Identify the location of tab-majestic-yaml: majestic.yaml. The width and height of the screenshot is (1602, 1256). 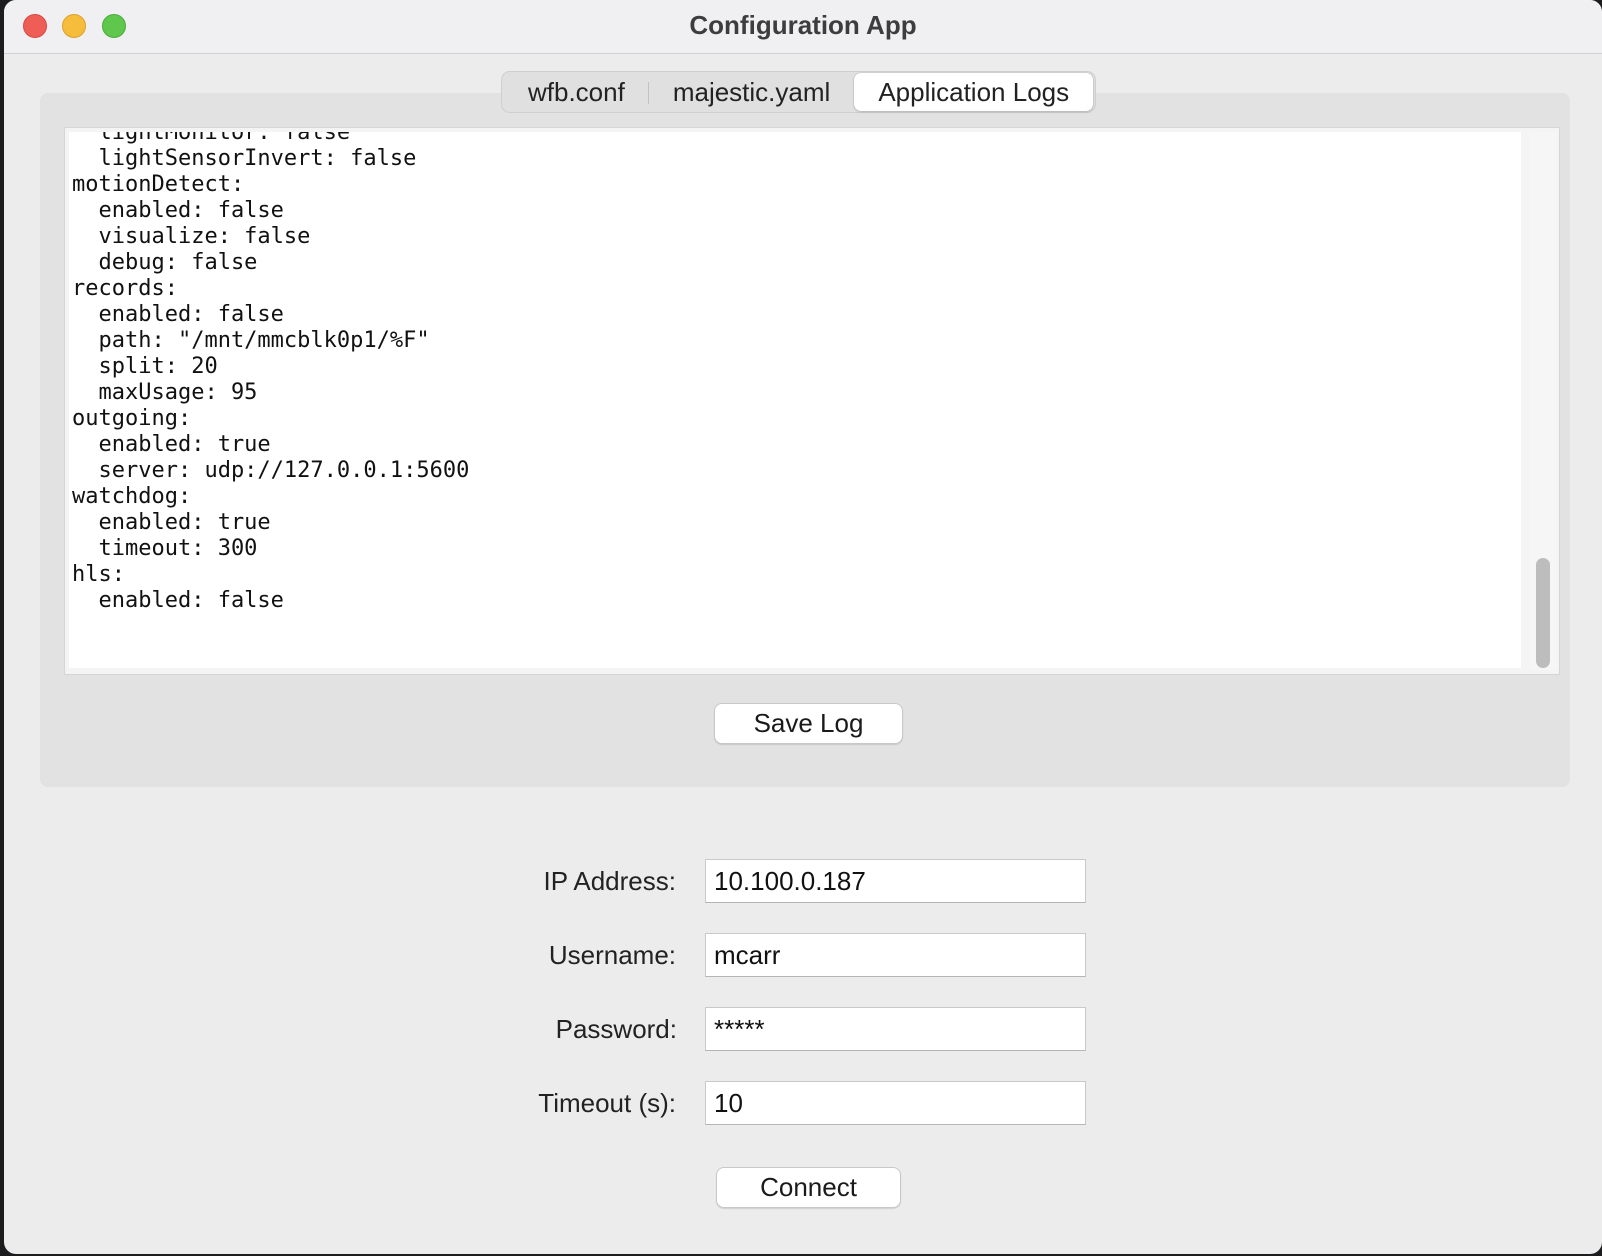
(751, 92).